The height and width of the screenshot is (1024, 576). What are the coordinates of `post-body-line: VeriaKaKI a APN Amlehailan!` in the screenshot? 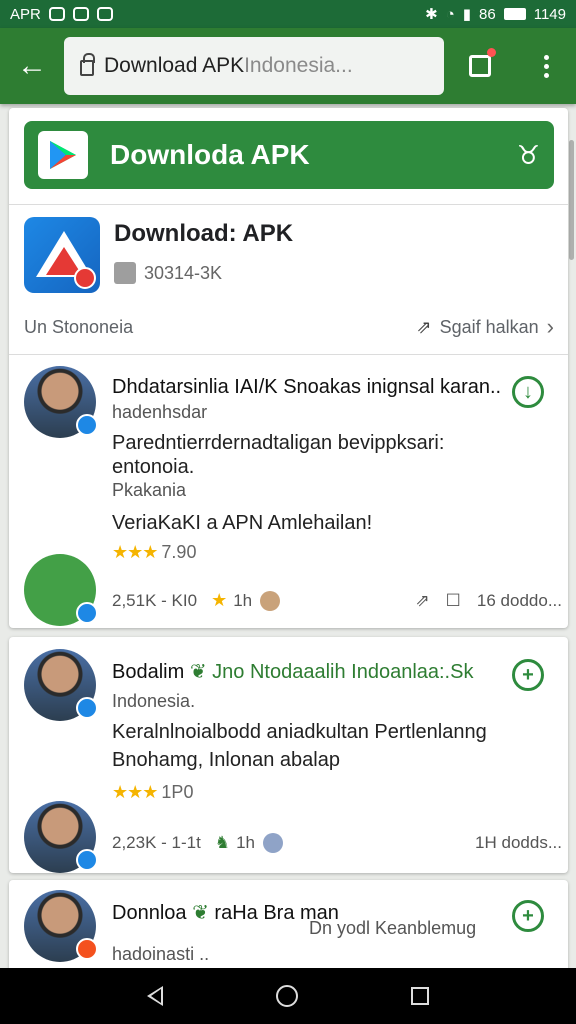 It's located at (242, 523).